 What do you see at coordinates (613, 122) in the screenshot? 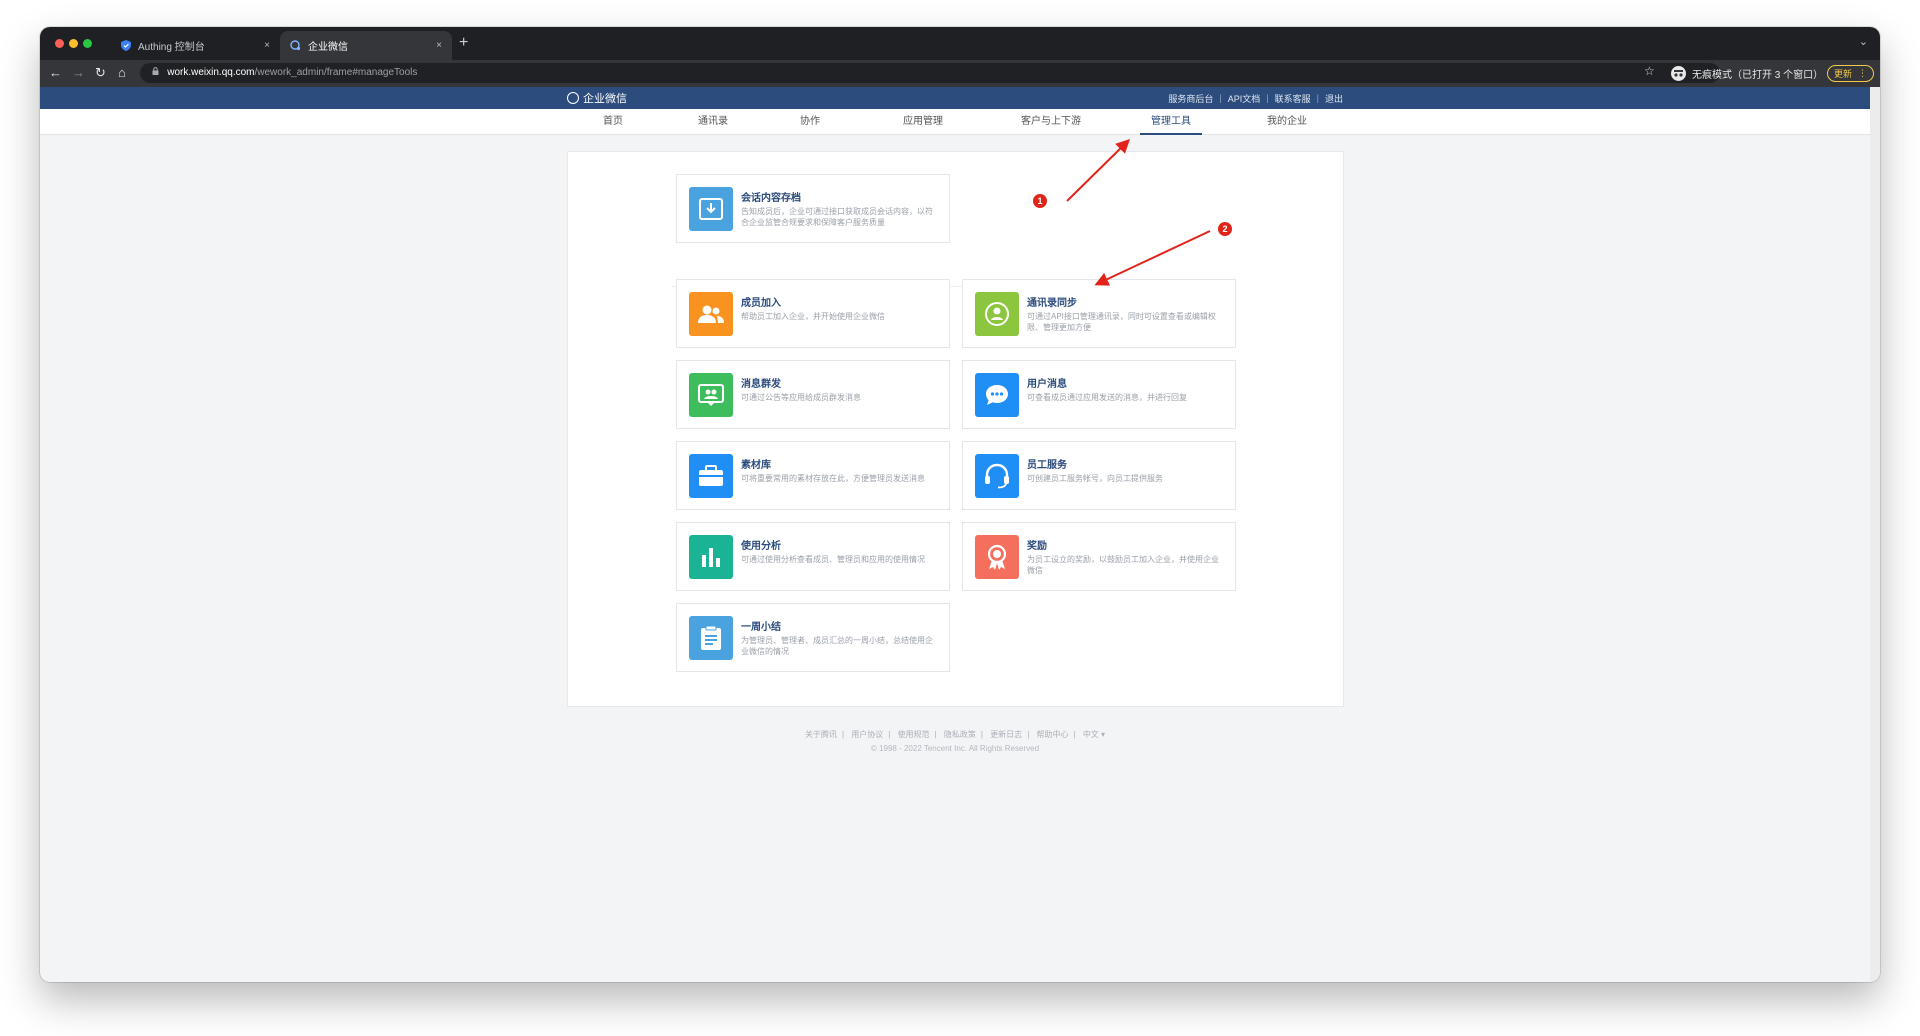
I see `nav-item-home: 首页` at bounding box center [613, 122].